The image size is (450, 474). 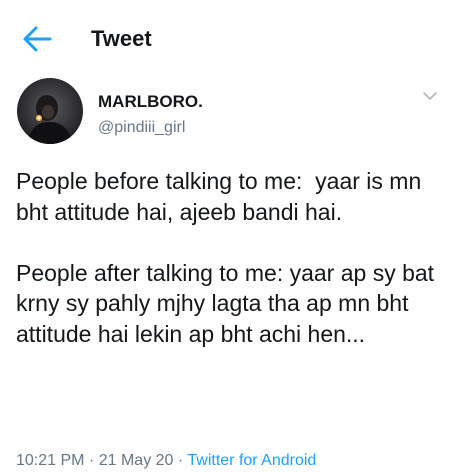 I want to click on tweet-date: 21 May 20, so click(x=136, y=460).